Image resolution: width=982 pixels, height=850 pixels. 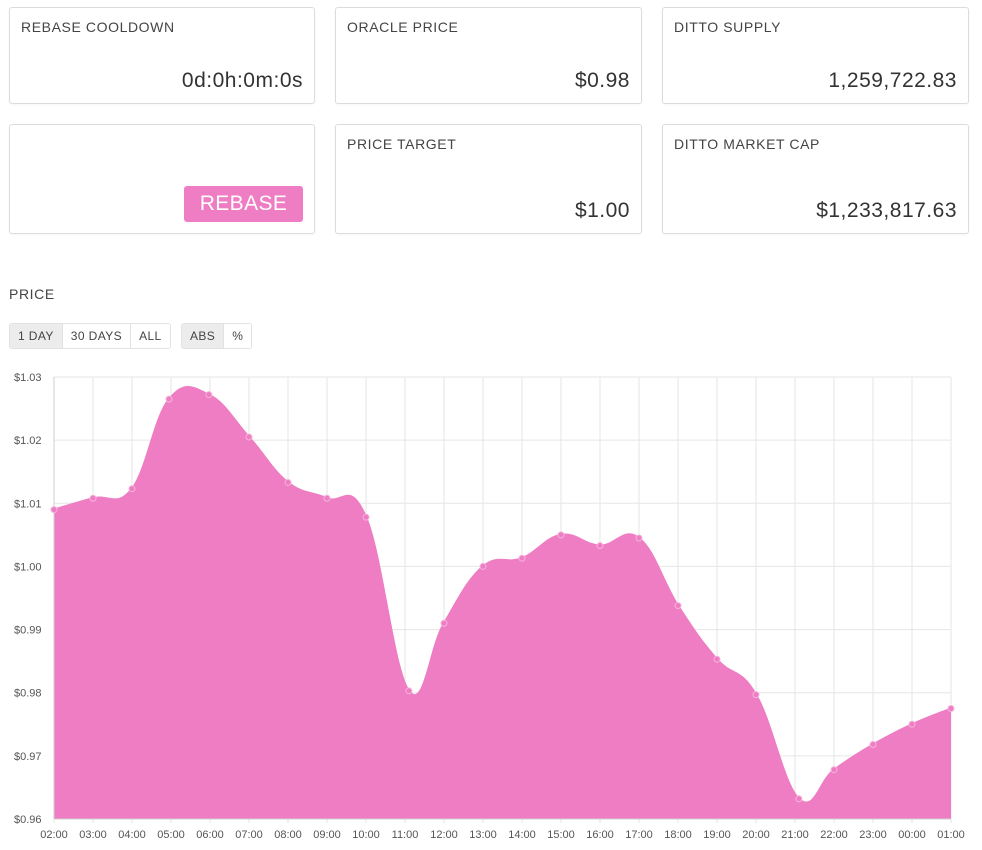 What do you see at coordinates (150, 336) in the screenshot?
I see `range-all-button: ALL` at bounding box center [150, 336].